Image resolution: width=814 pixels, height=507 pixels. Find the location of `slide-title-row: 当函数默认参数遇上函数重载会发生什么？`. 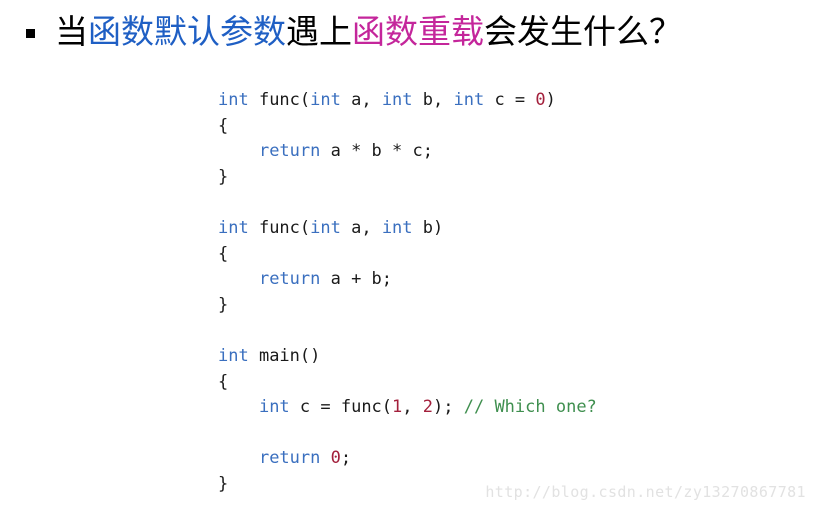

slide-title-row: 当函数默认参数遇上函数重载会发生什么？ is located at coordinates (407, 25).